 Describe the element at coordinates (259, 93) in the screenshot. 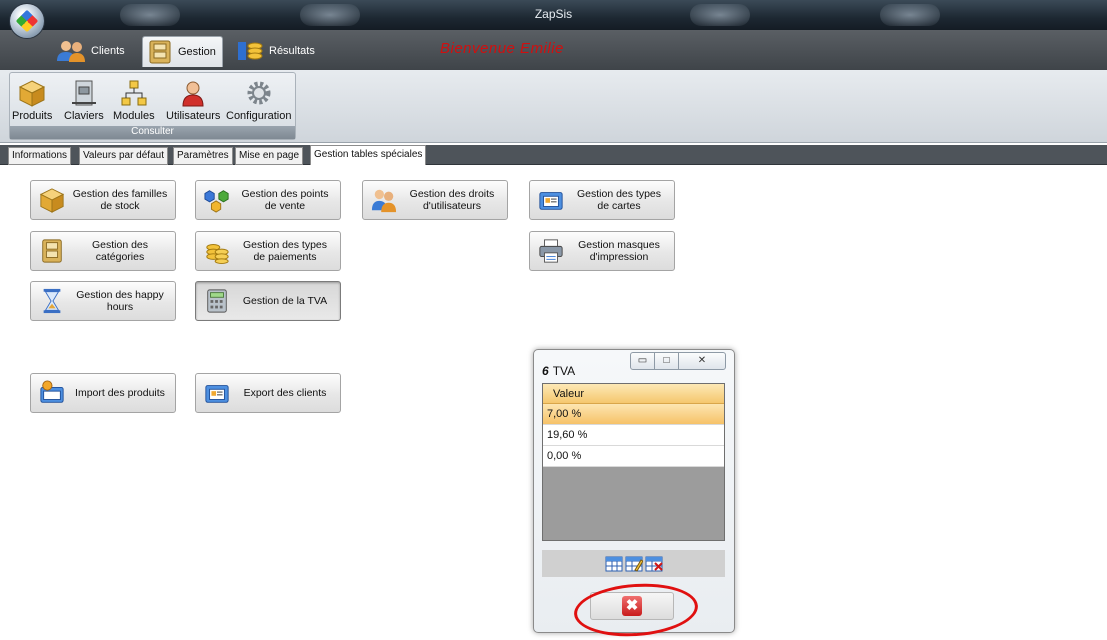

I see `gear-icon` at that location.